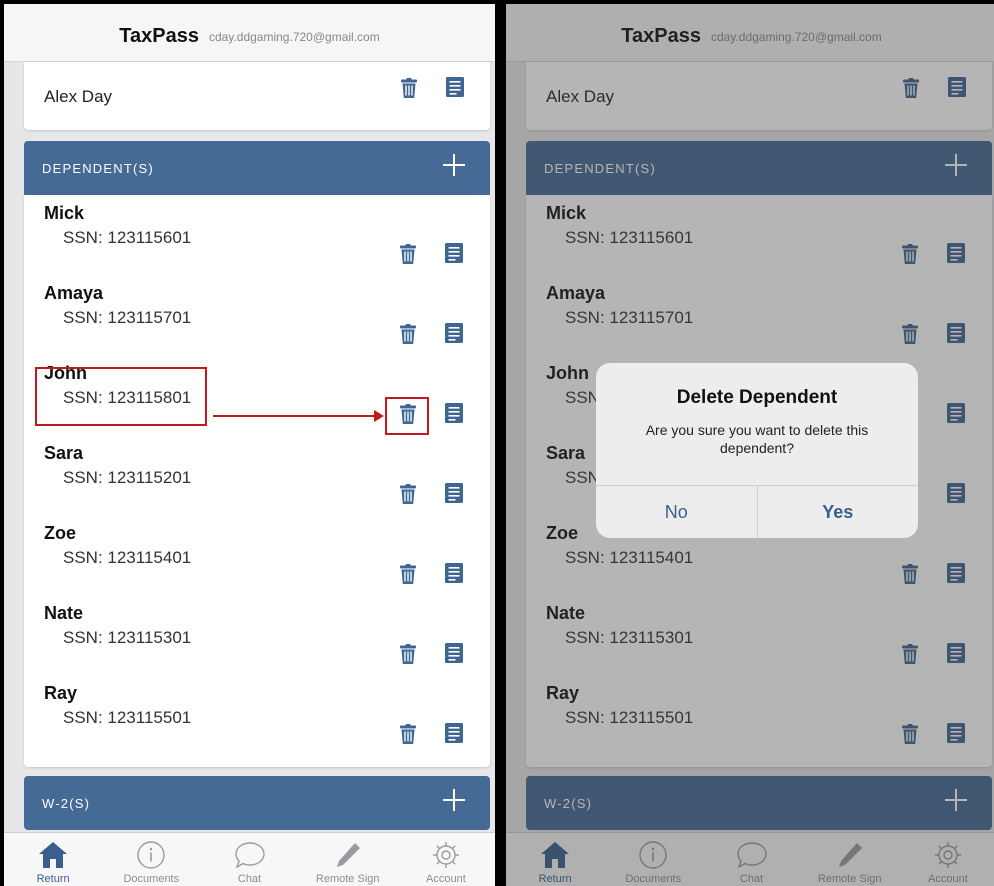 The image size is (994, 886). Describe the element at coordinates (257, 643) in the screenshot. I see `dependent-row: Nate SSN: 123115301` at that location.